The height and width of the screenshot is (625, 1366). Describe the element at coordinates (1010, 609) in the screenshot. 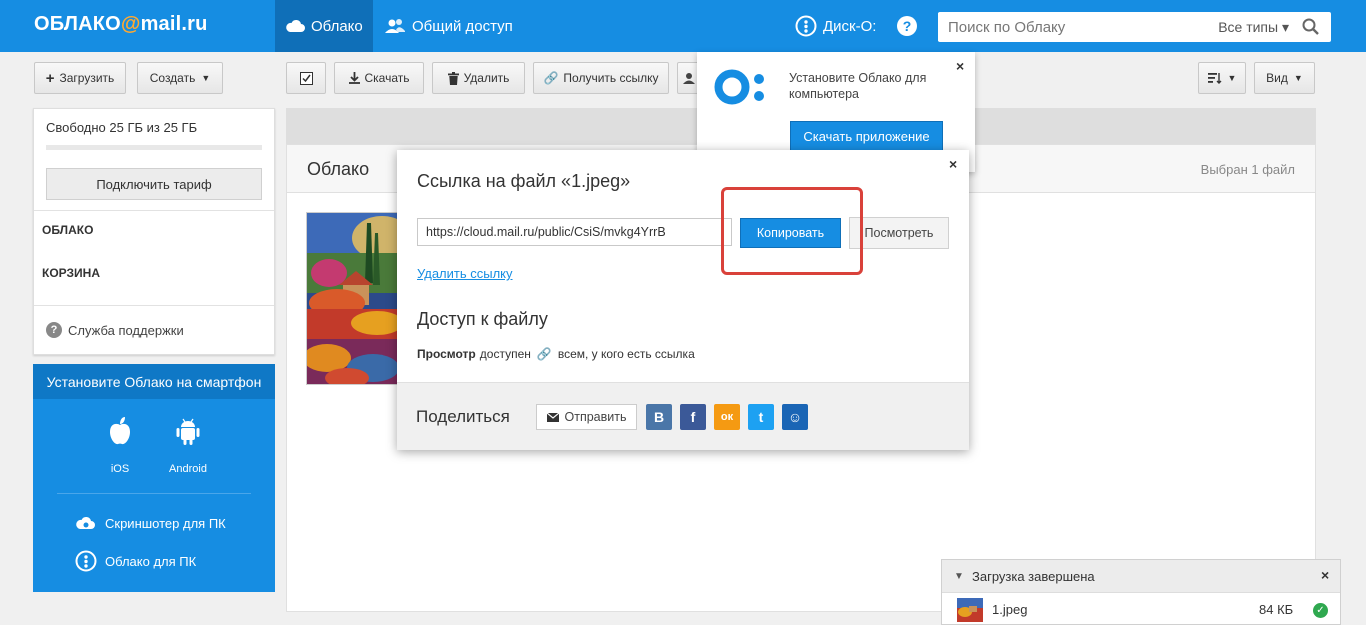

I see `upload-file-name: 1.jpeg` at that location.